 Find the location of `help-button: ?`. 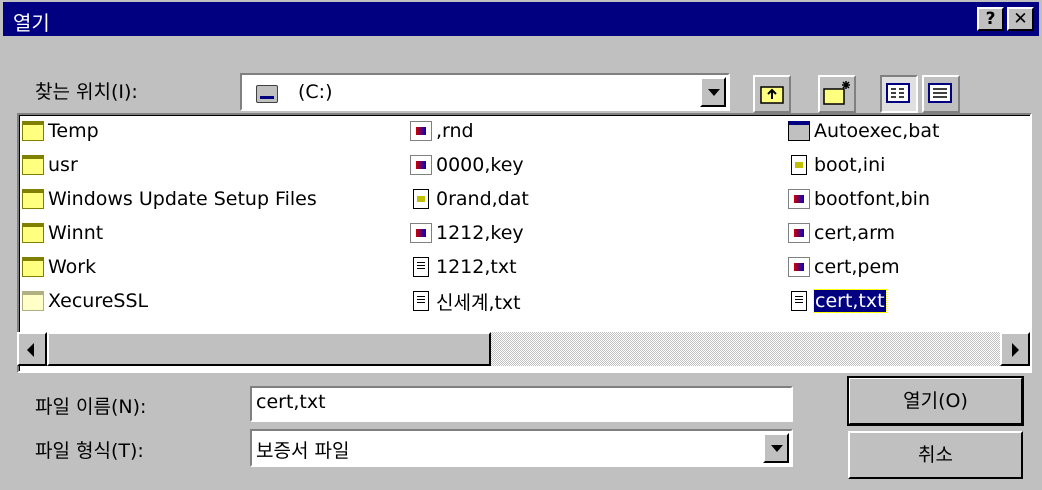

help-button: ? is located at coordinates (990, 19).